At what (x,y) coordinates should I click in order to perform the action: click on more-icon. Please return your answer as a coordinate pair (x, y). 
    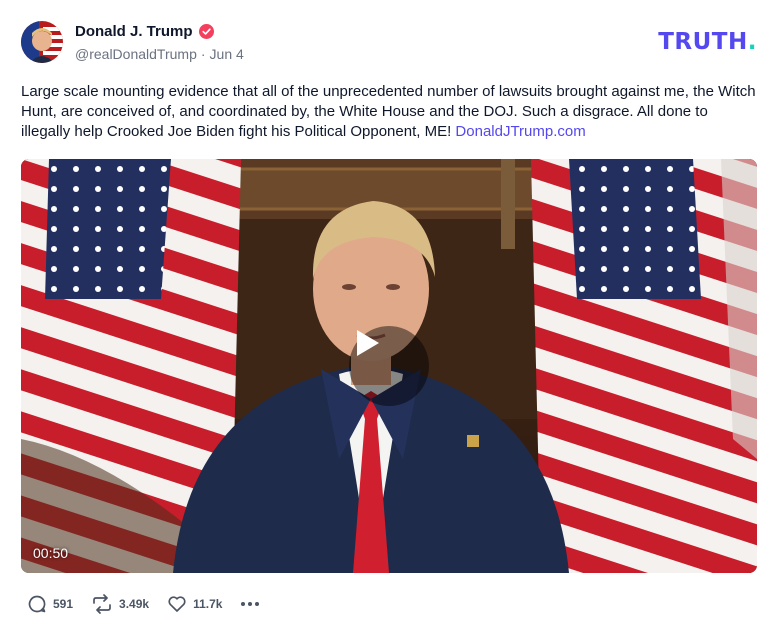
    Looking at the image, I should click on (250, 604).